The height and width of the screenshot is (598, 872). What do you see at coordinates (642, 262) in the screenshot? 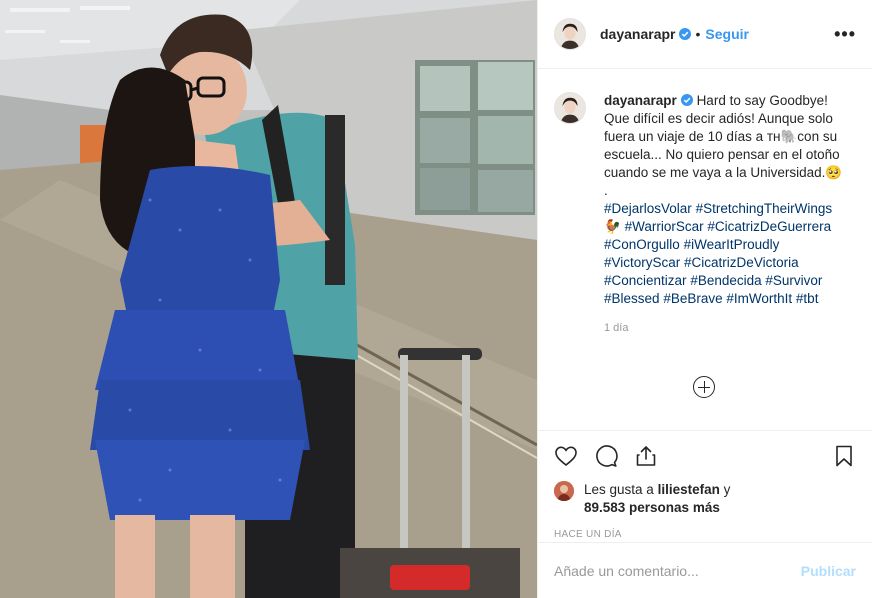
I see `hashtag-link: #VictoryScar` at bounding box center [642, 262].